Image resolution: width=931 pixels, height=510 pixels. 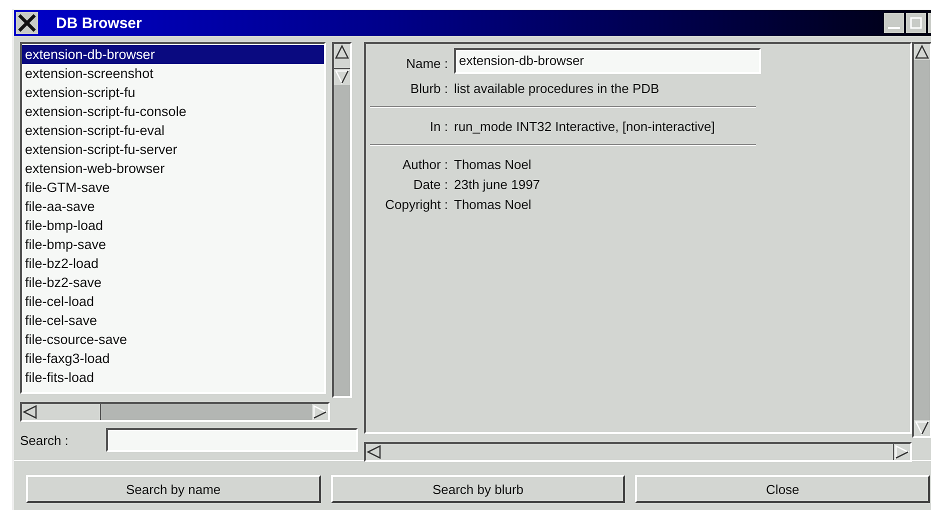 I want to click on list-item: file-bz2-load, so click(x=173, y=263).